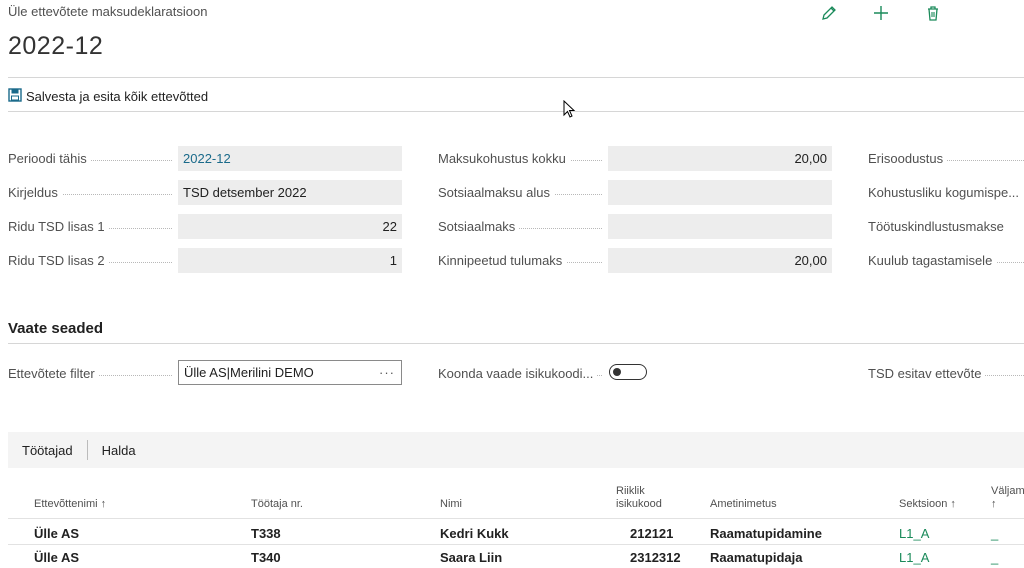 This screenshot has height=568, width=1024. What do you see at coordinates (474, 533) in the screenshot?
I see `cell-name: Kedri Kukk` at bounding box center [474, 533].